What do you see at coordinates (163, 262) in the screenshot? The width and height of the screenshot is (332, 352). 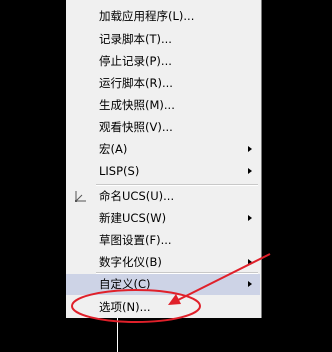 I see `menu-item-tablet: 数字化仪(B)` at bounding box center [163, 262].